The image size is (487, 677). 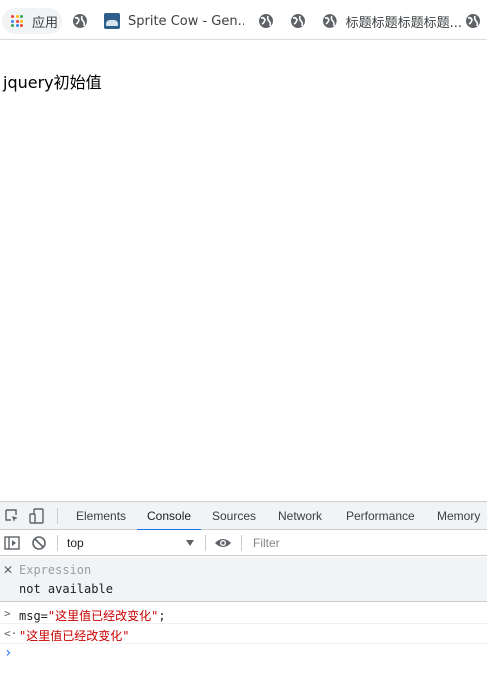 What do you see at coordinates (45, 23) in the screenshot?
I see `bookmark-apps-label: 应用` at bounding box center [45, 23].